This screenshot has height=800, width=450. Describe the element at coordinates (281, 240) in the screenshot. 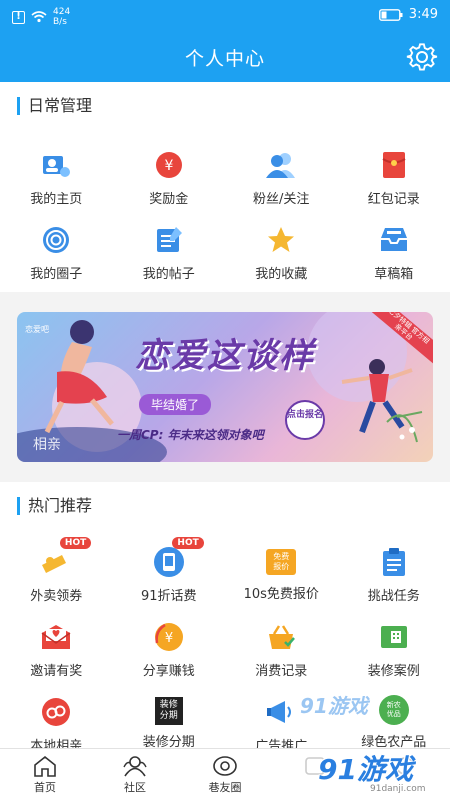

I see `star-icon` at that location.